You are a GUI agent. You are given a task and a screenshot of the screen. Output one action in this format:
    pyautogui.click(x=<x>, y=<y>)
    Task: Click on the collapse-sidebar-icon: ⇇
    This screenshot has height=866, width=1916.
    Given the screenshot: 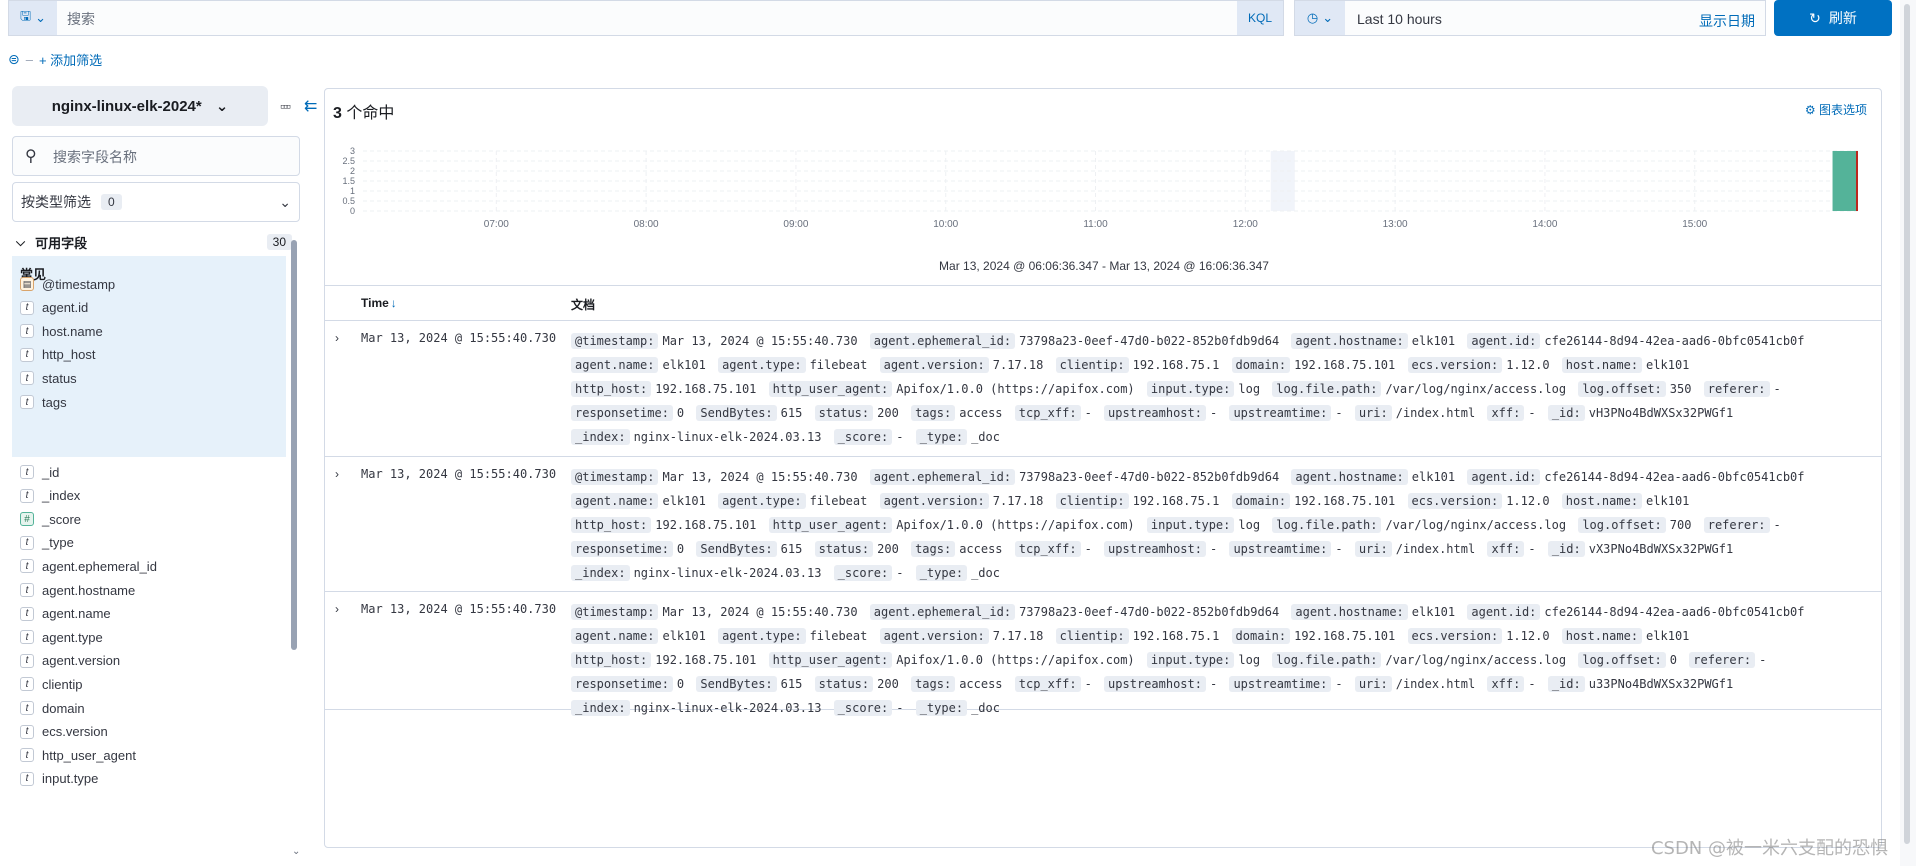 What is the action you would take?
    pyautogui.click(x=310, y=106)
    